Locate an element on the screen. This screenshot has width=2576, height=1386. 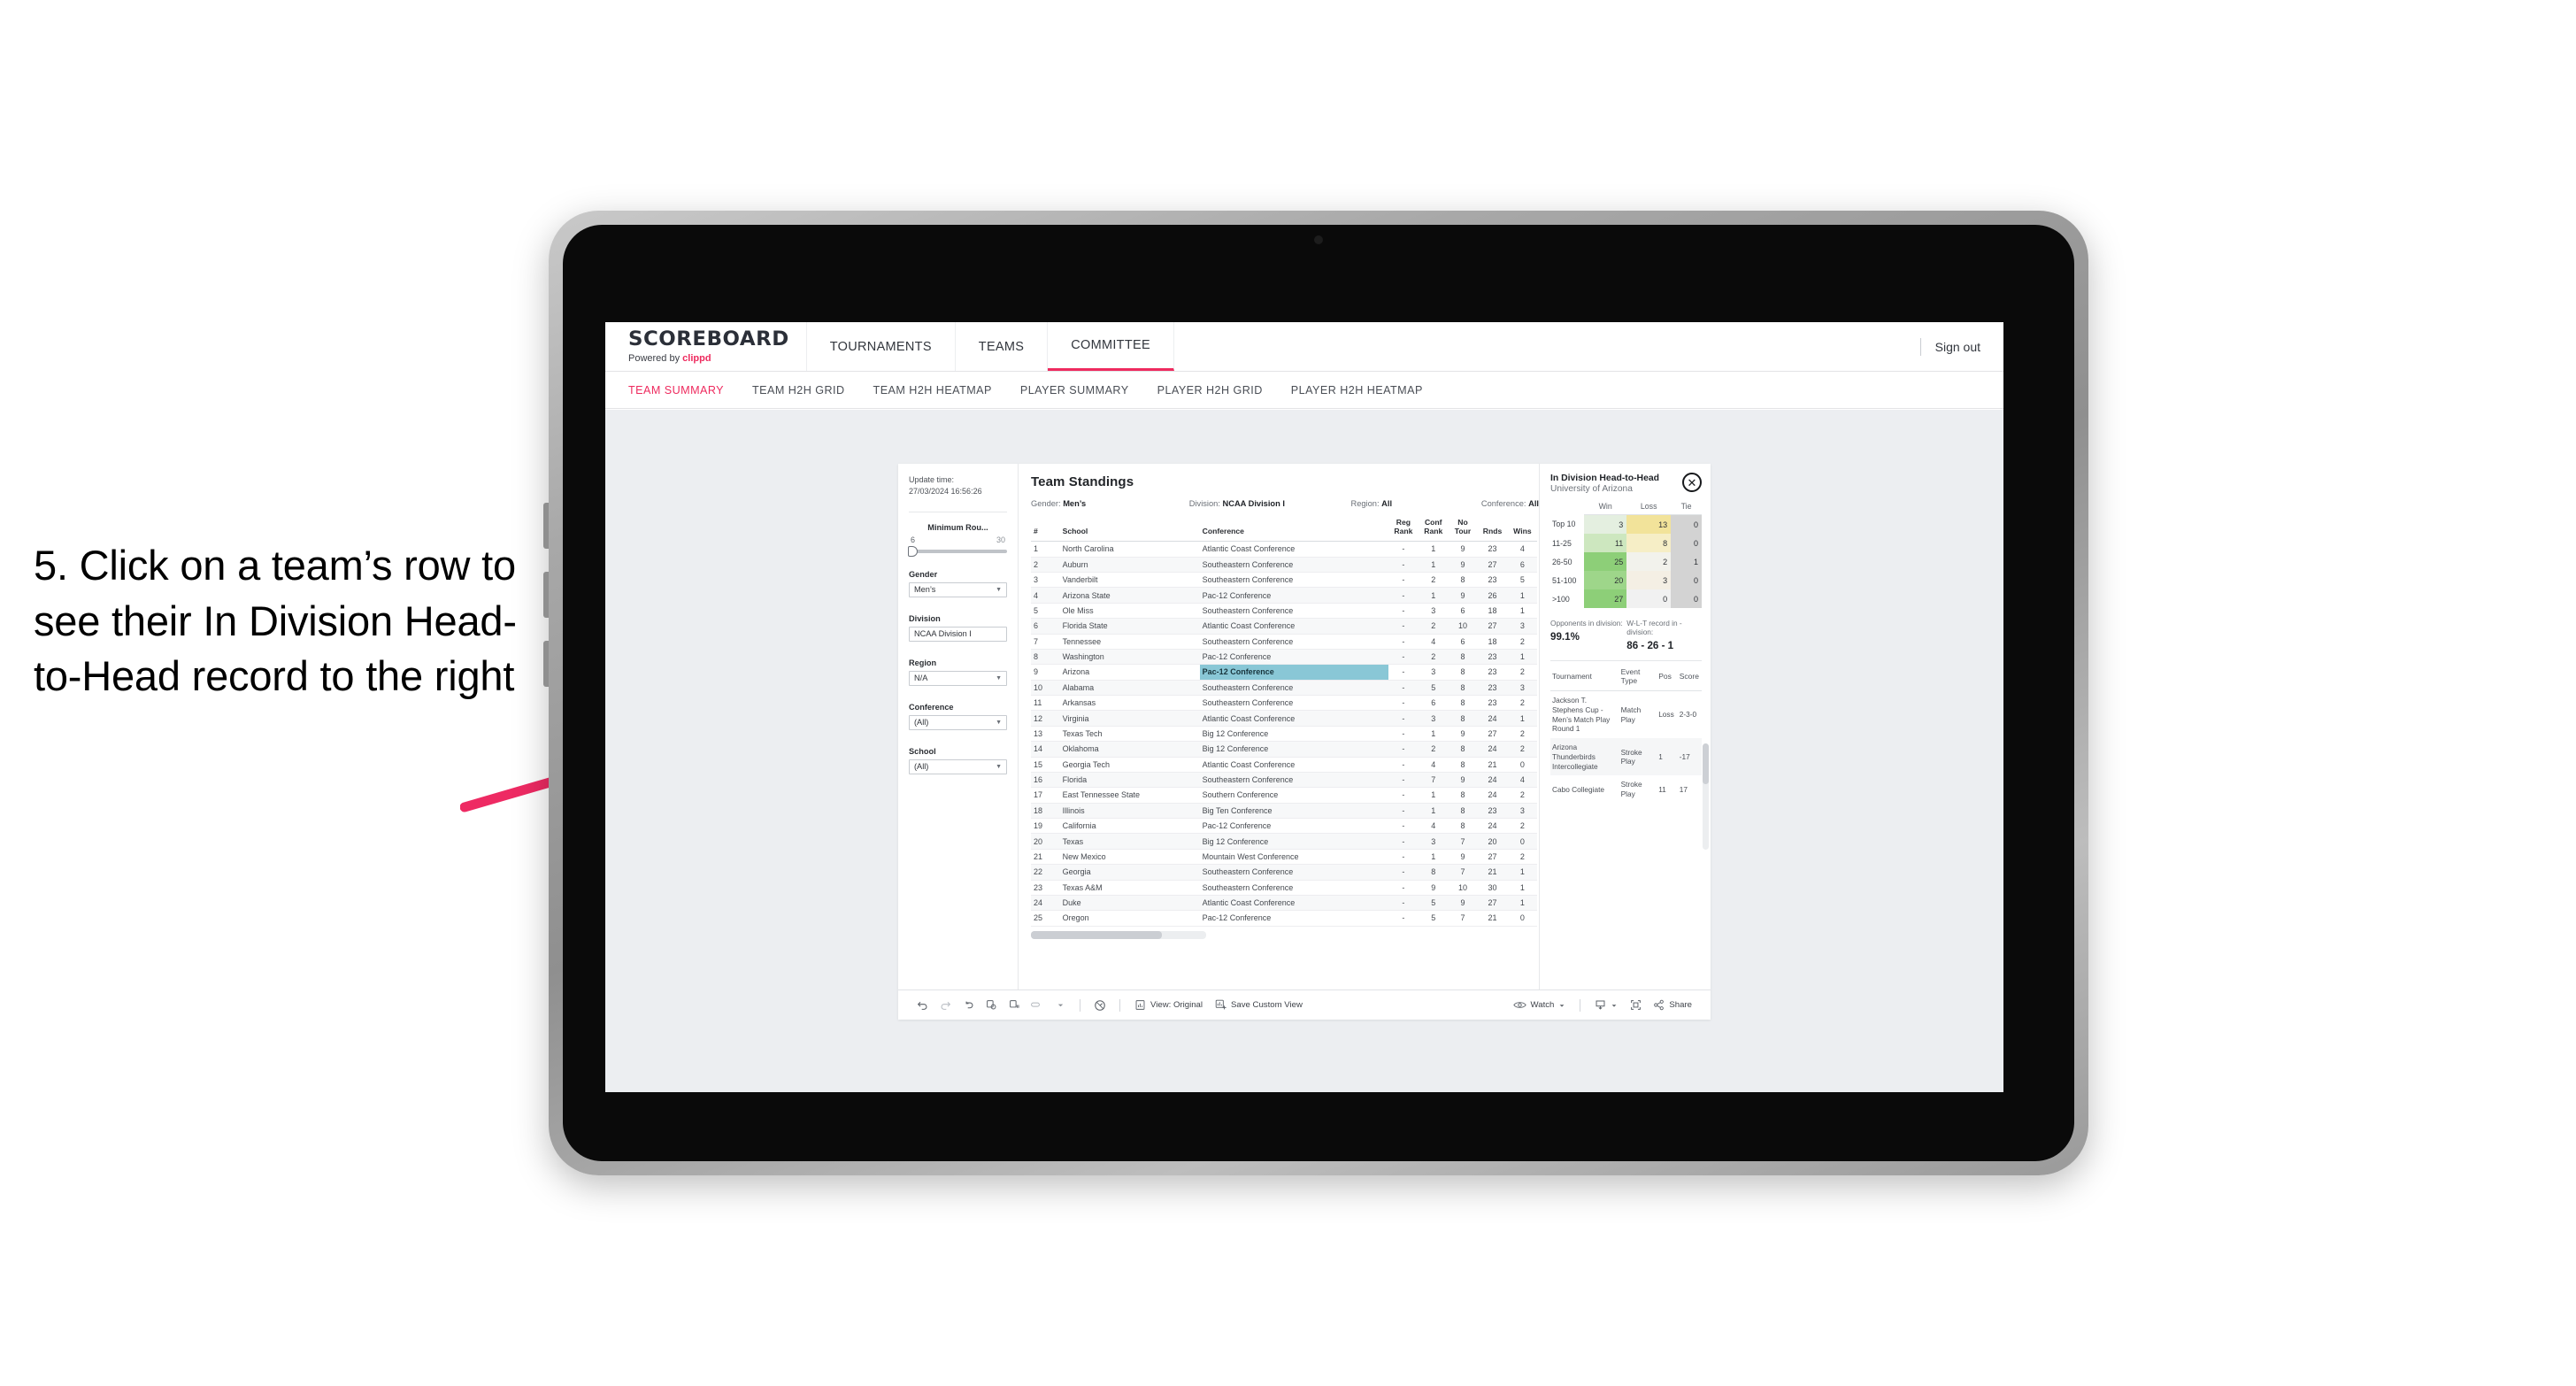
table-row: 14 Oklahoma Big 12 Conference -2 8 24 2 is located at coordinates (1284, 749).